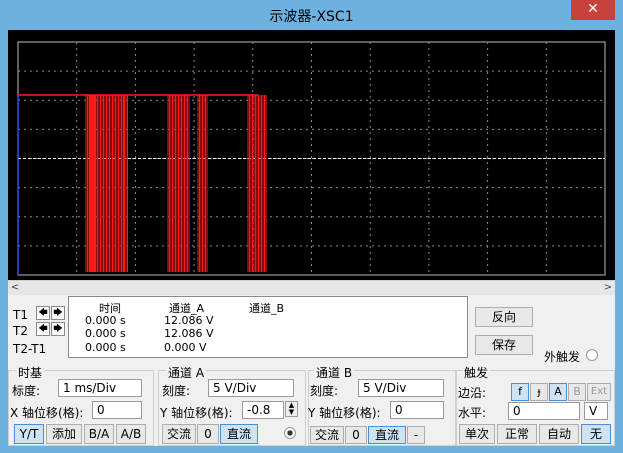 The height and width of the screenshot is (453, 623). I want to click on mode-add-button: 添加, so click(64, 434).